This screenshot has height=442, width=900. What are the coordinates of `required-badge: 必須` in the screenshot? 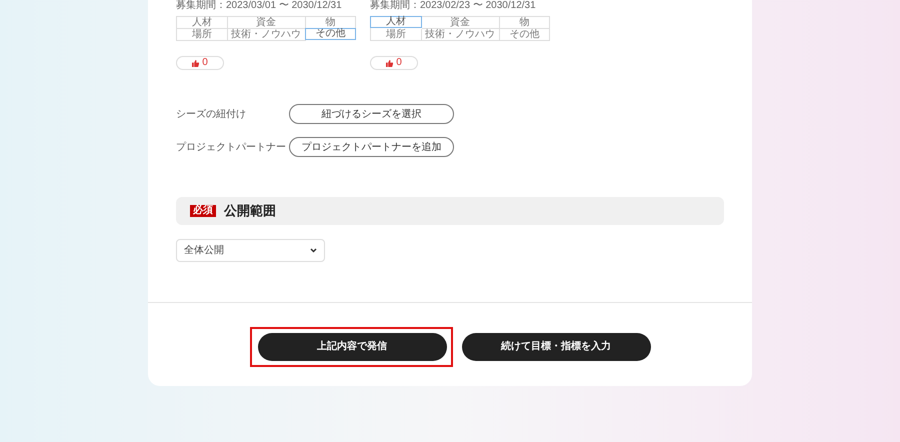 It's located at (203, 211).